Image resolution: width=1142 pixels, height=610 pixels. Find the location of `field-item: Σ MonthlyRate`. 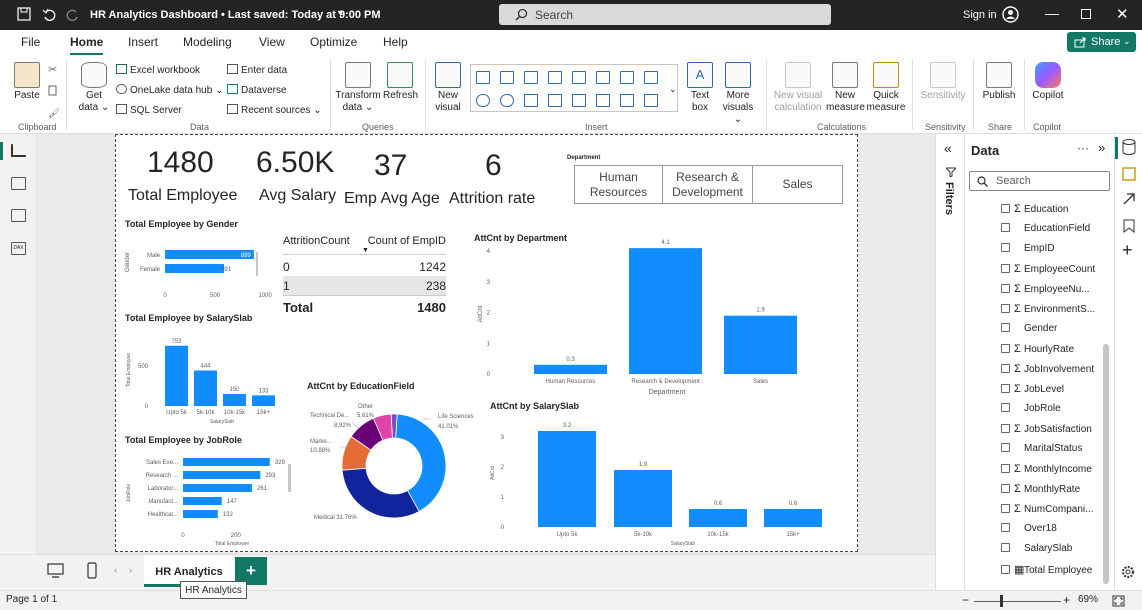

field-item: Σ MonthlyRate is located at coordinates (1040, 489).